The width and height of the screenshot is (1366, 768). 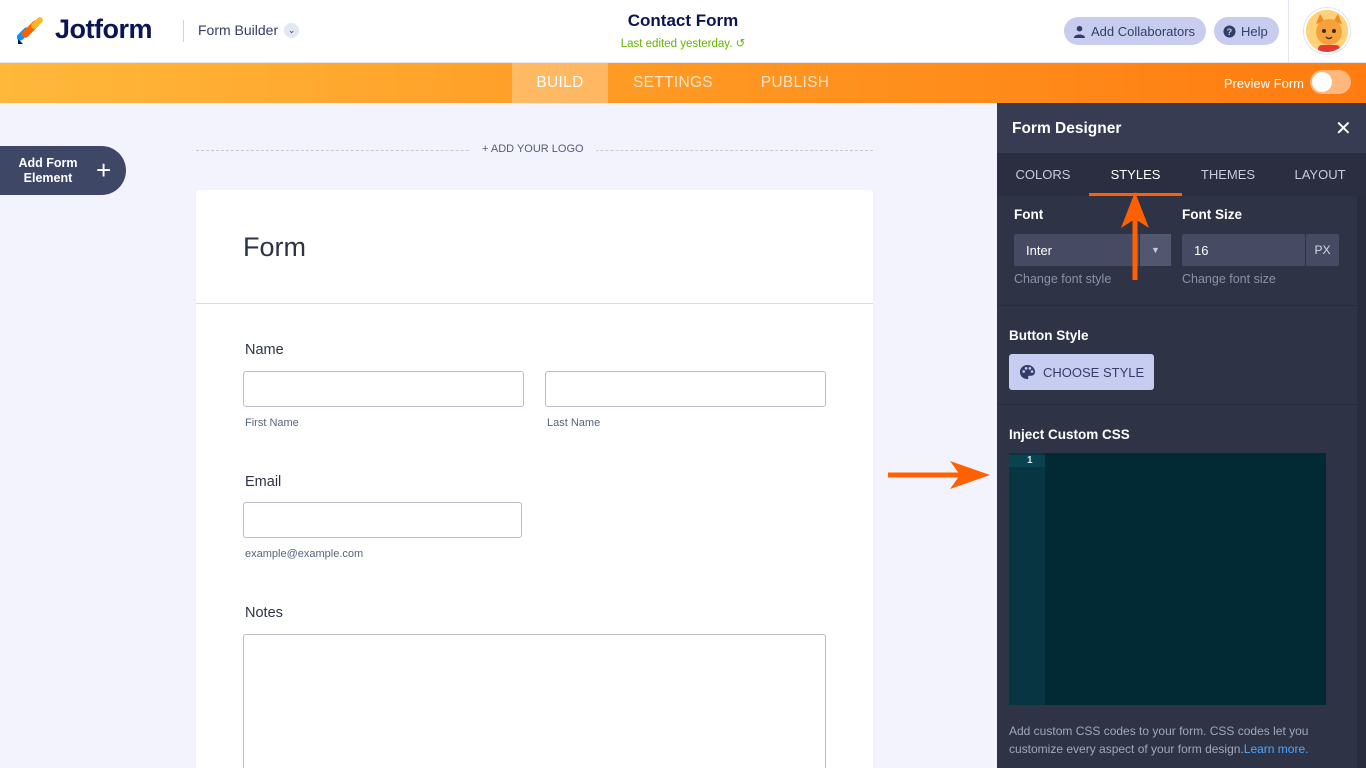 I want to click on main-nav: BUILD SETTINGS PUBLISH Preview Form, so click(x=683, y=83).